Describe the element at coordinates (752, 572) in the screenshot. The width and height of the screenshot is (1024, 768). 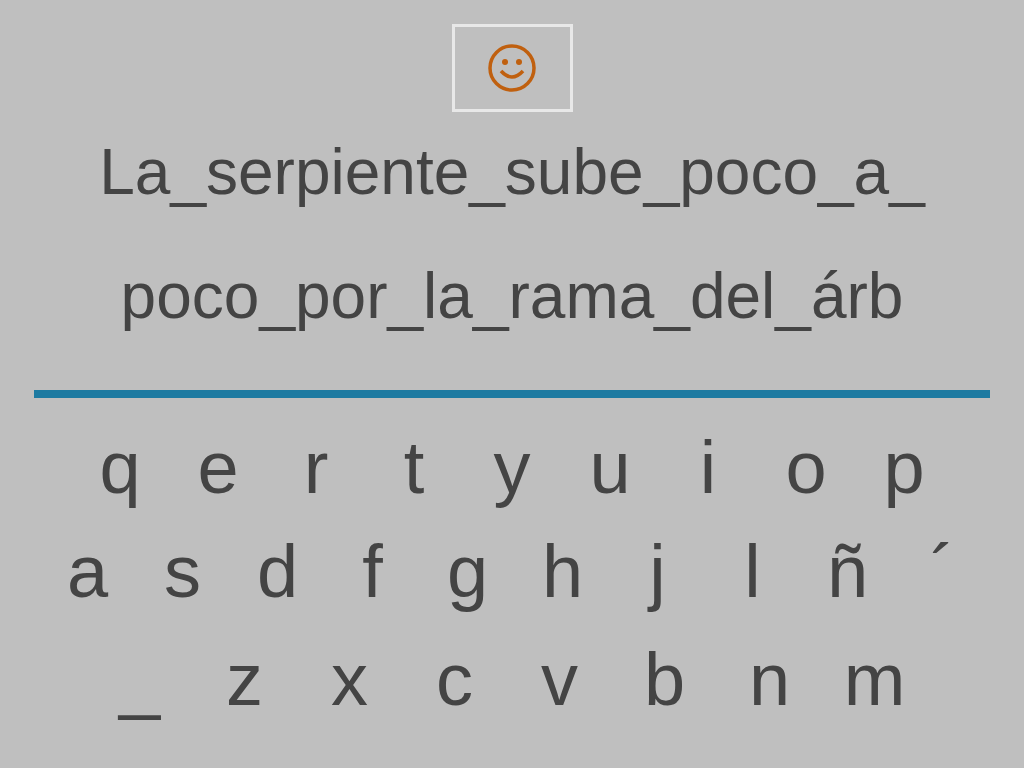
I see `letter-key: l` at that location.